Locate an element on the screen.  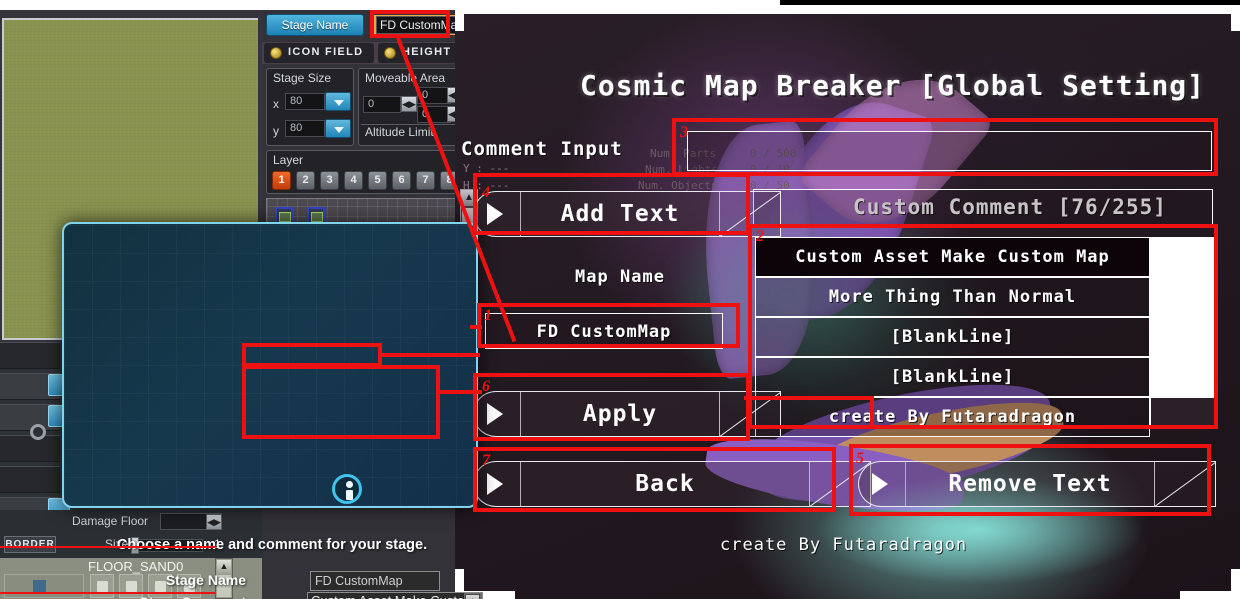
comment-list-panel-foot is located at coordinates (1182, 412).